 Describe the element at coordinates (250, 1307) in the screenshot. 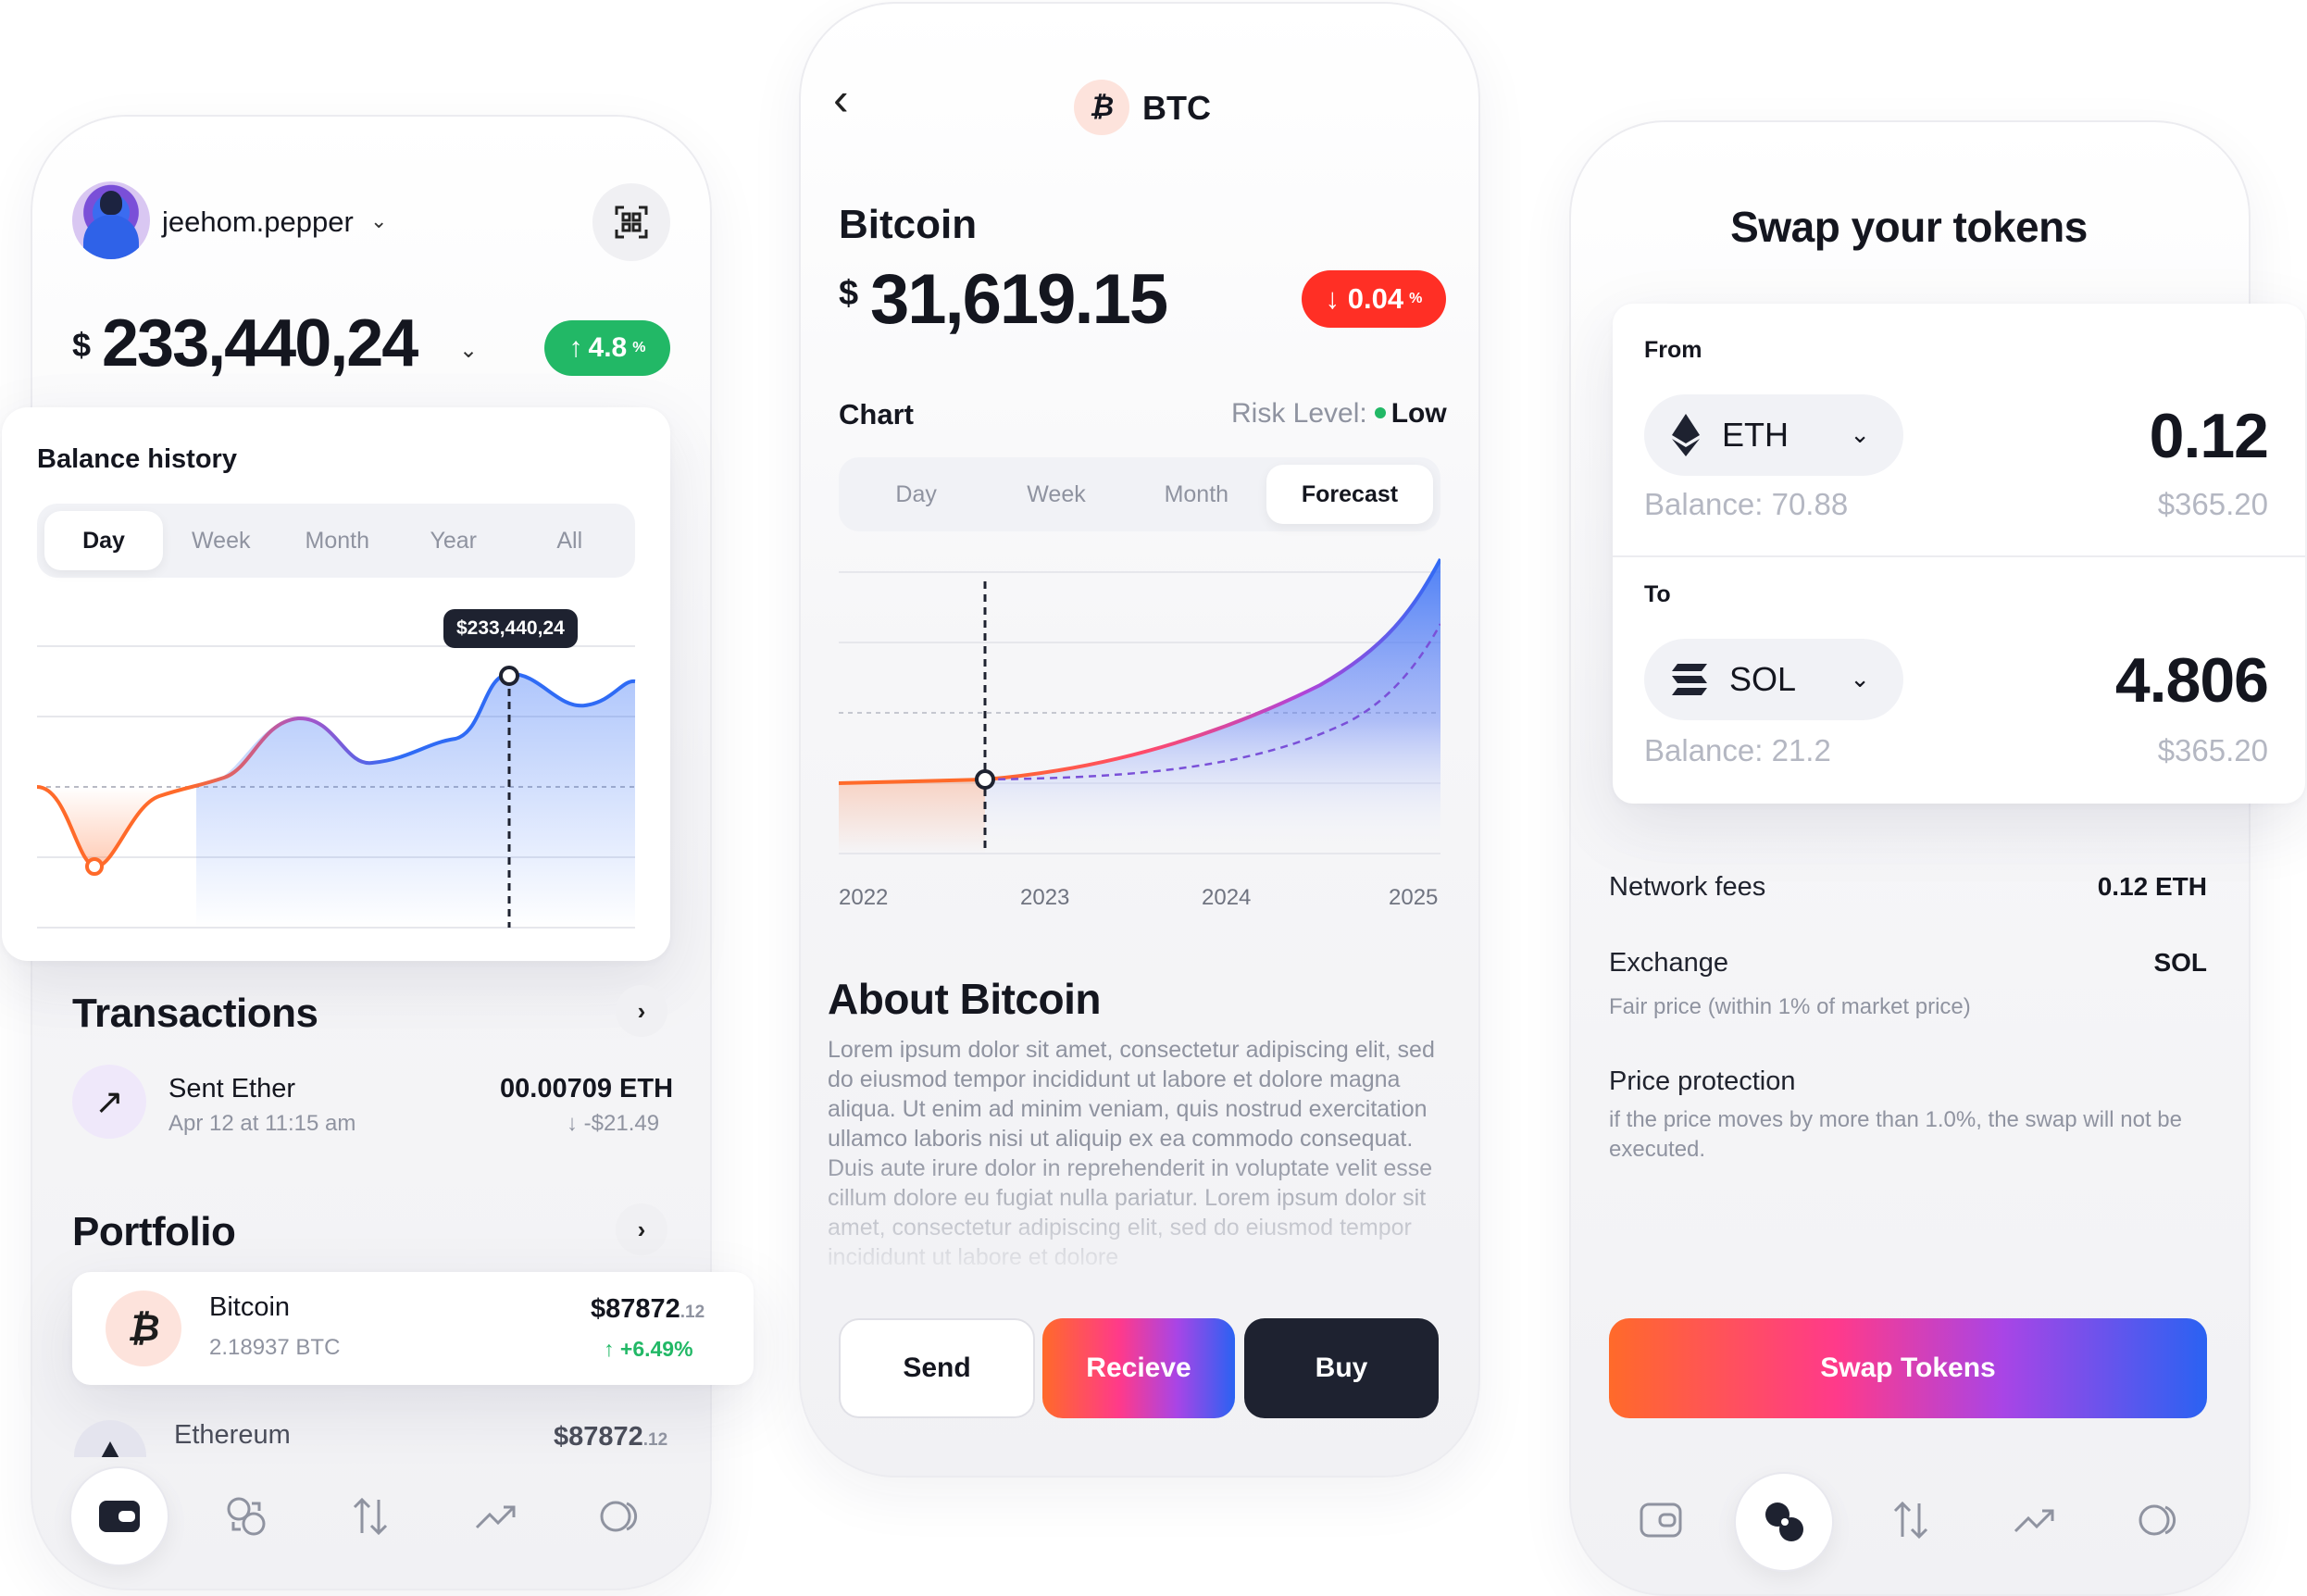

I see `portfolio-name: Bitcoin` at that location.